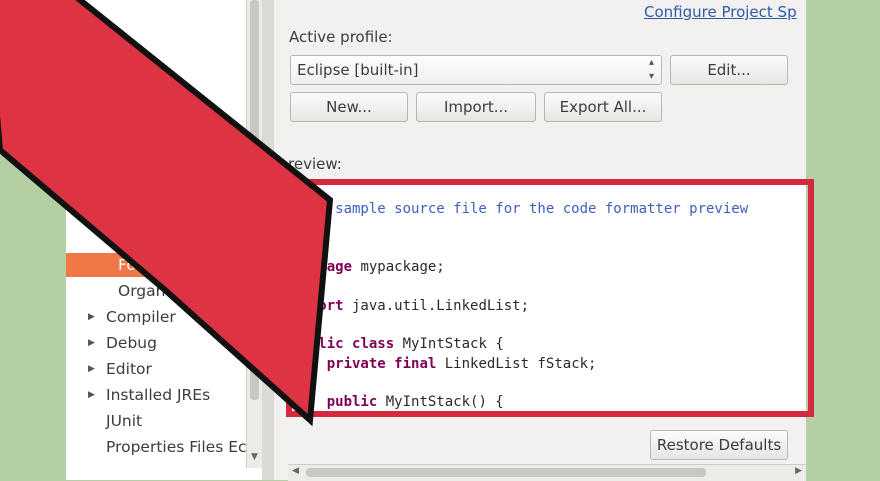 The height and width of the screenshot is (481, 880). What do you see at coordinates (155, 369) in the screenshot?
I see `tree-item-editor: ▶ Editor` at bounding box center [155, 369].